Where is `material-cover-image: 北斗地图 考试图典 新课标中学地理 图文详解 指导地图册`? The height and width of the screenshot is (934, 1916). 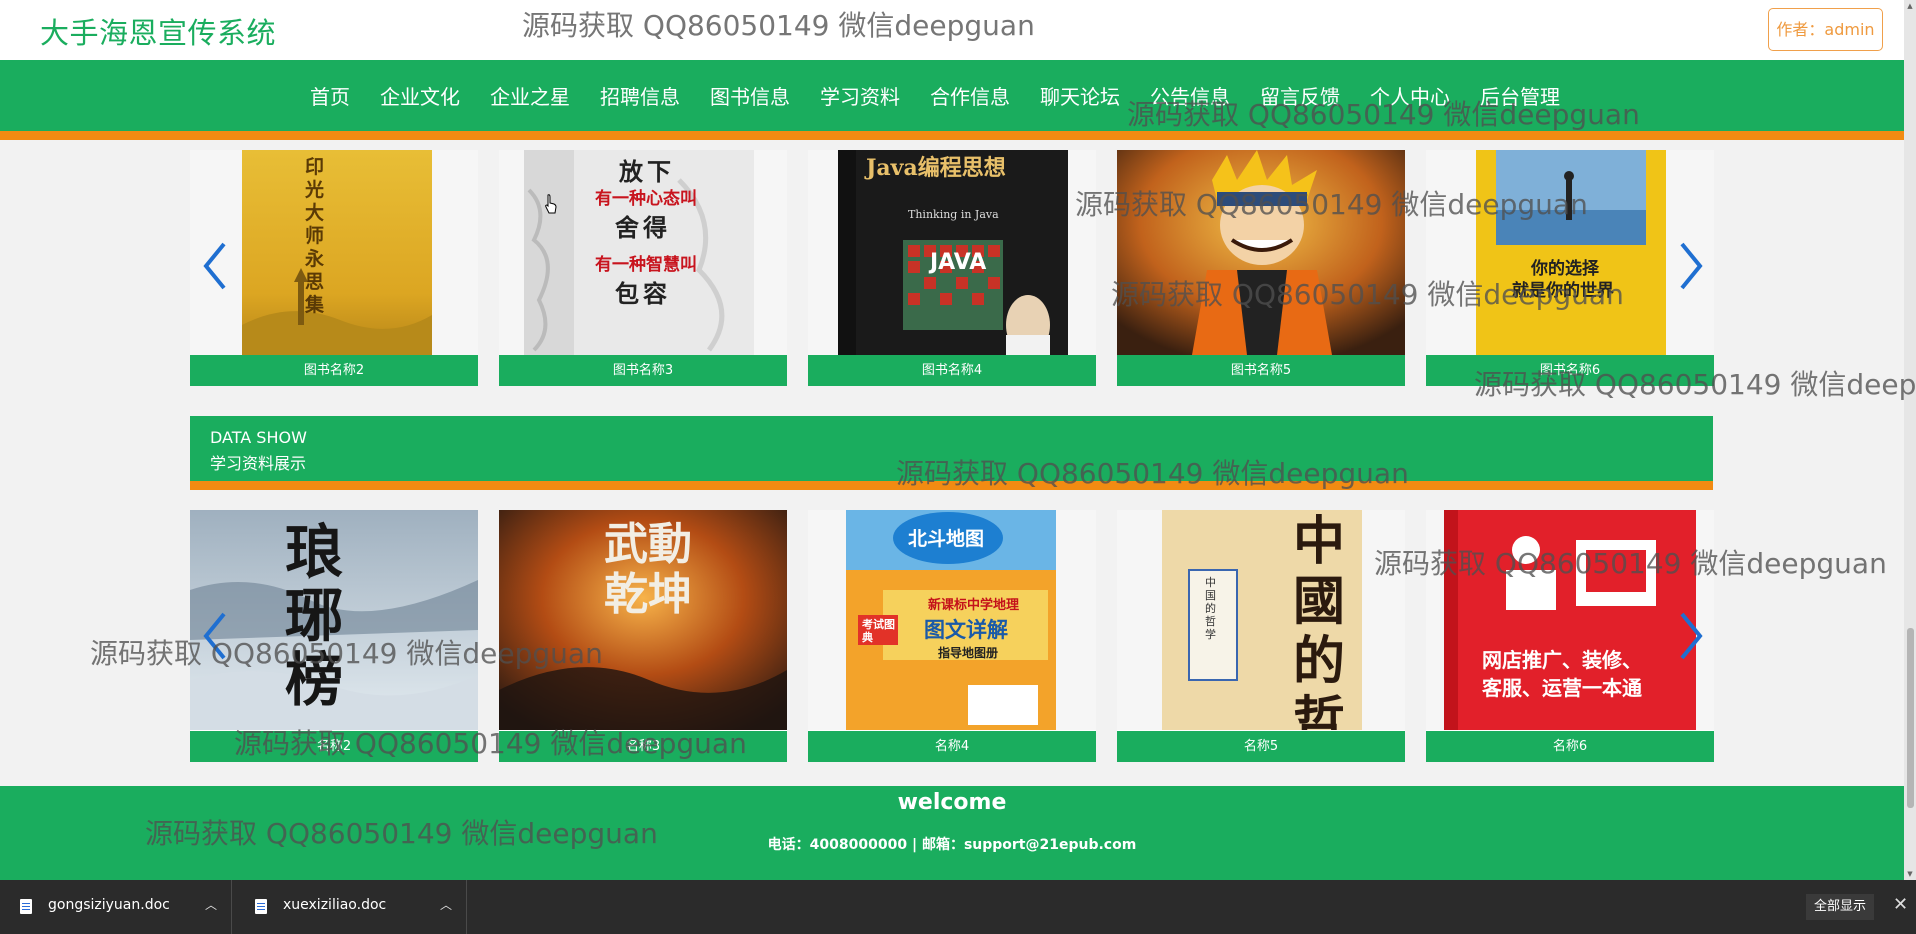
material-cover-image: 北斗地图 考试图典 新课标中学地理 图文详解 指导地图册 is located at coordinates (952, 620).